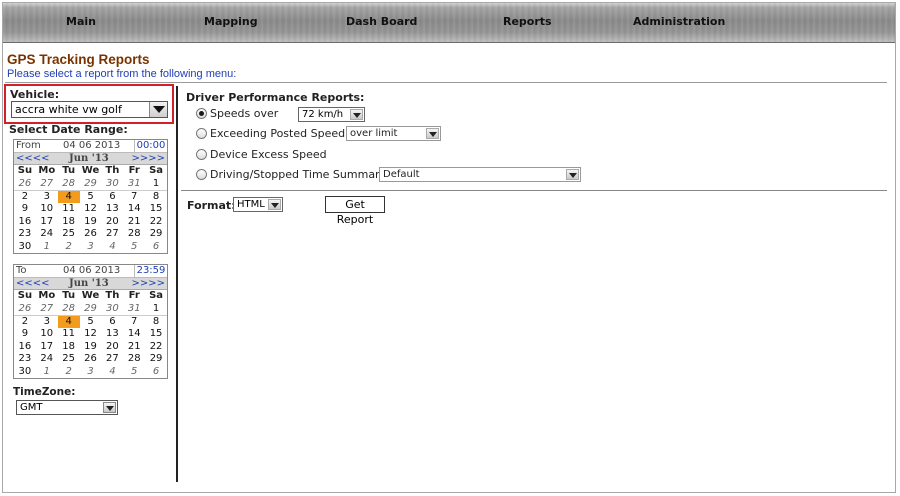 The image size is (900, 496). Describe the element at coordinates (393, 133) in the screenshot. I see `posted-limit-select: over limit` at that location.